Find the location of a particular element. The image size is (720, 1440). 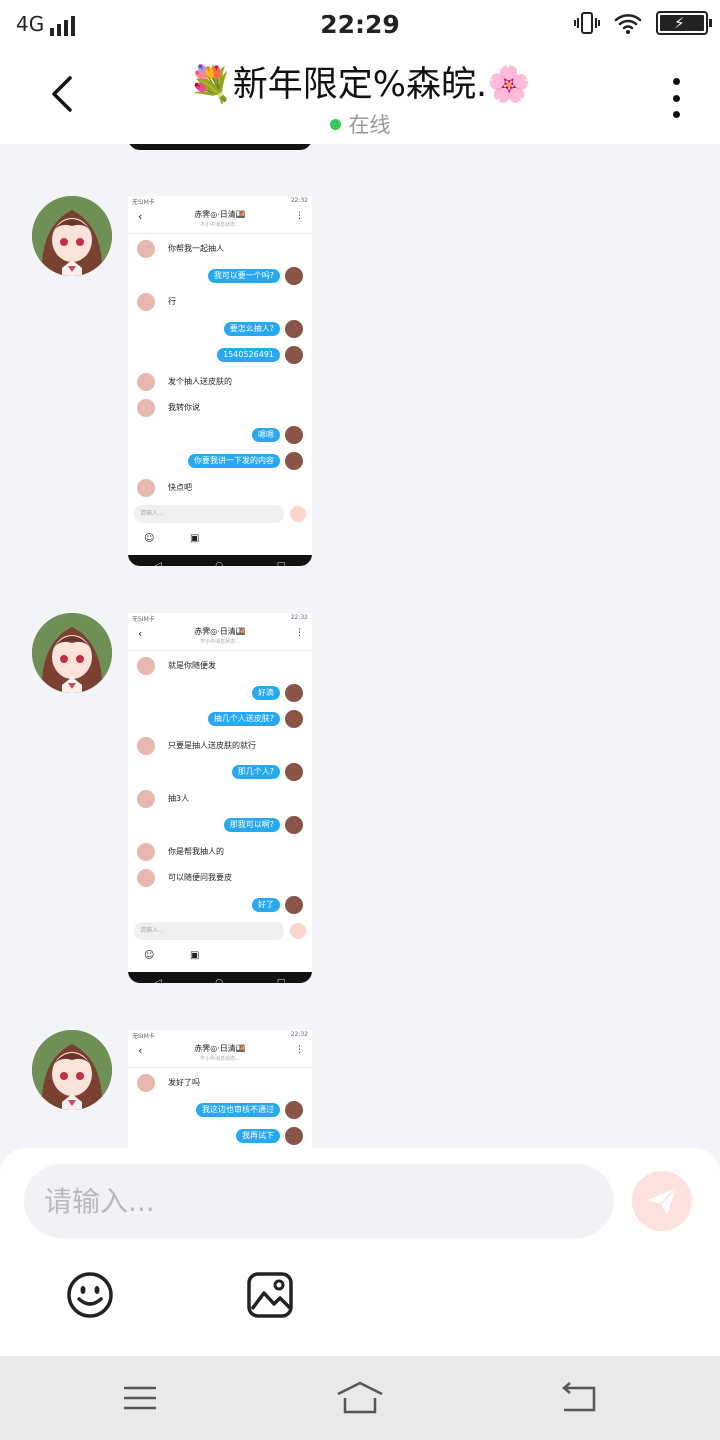

mini-message-bubble: 你是帮我抽人的 is located at coordinates (196, 851).